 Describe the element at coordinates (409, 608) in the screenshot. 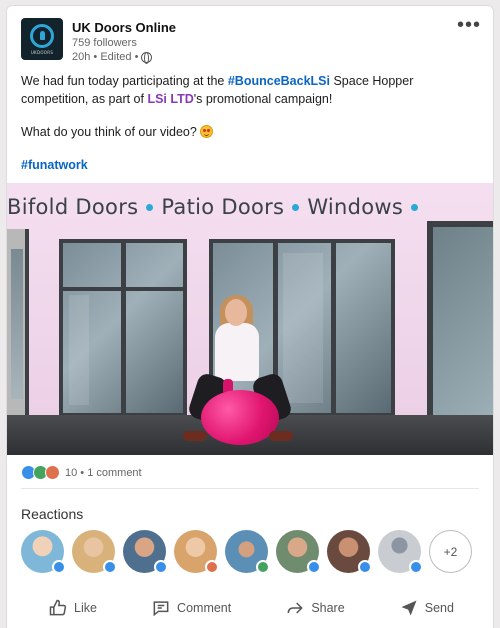

I see `send-icon` at that location.